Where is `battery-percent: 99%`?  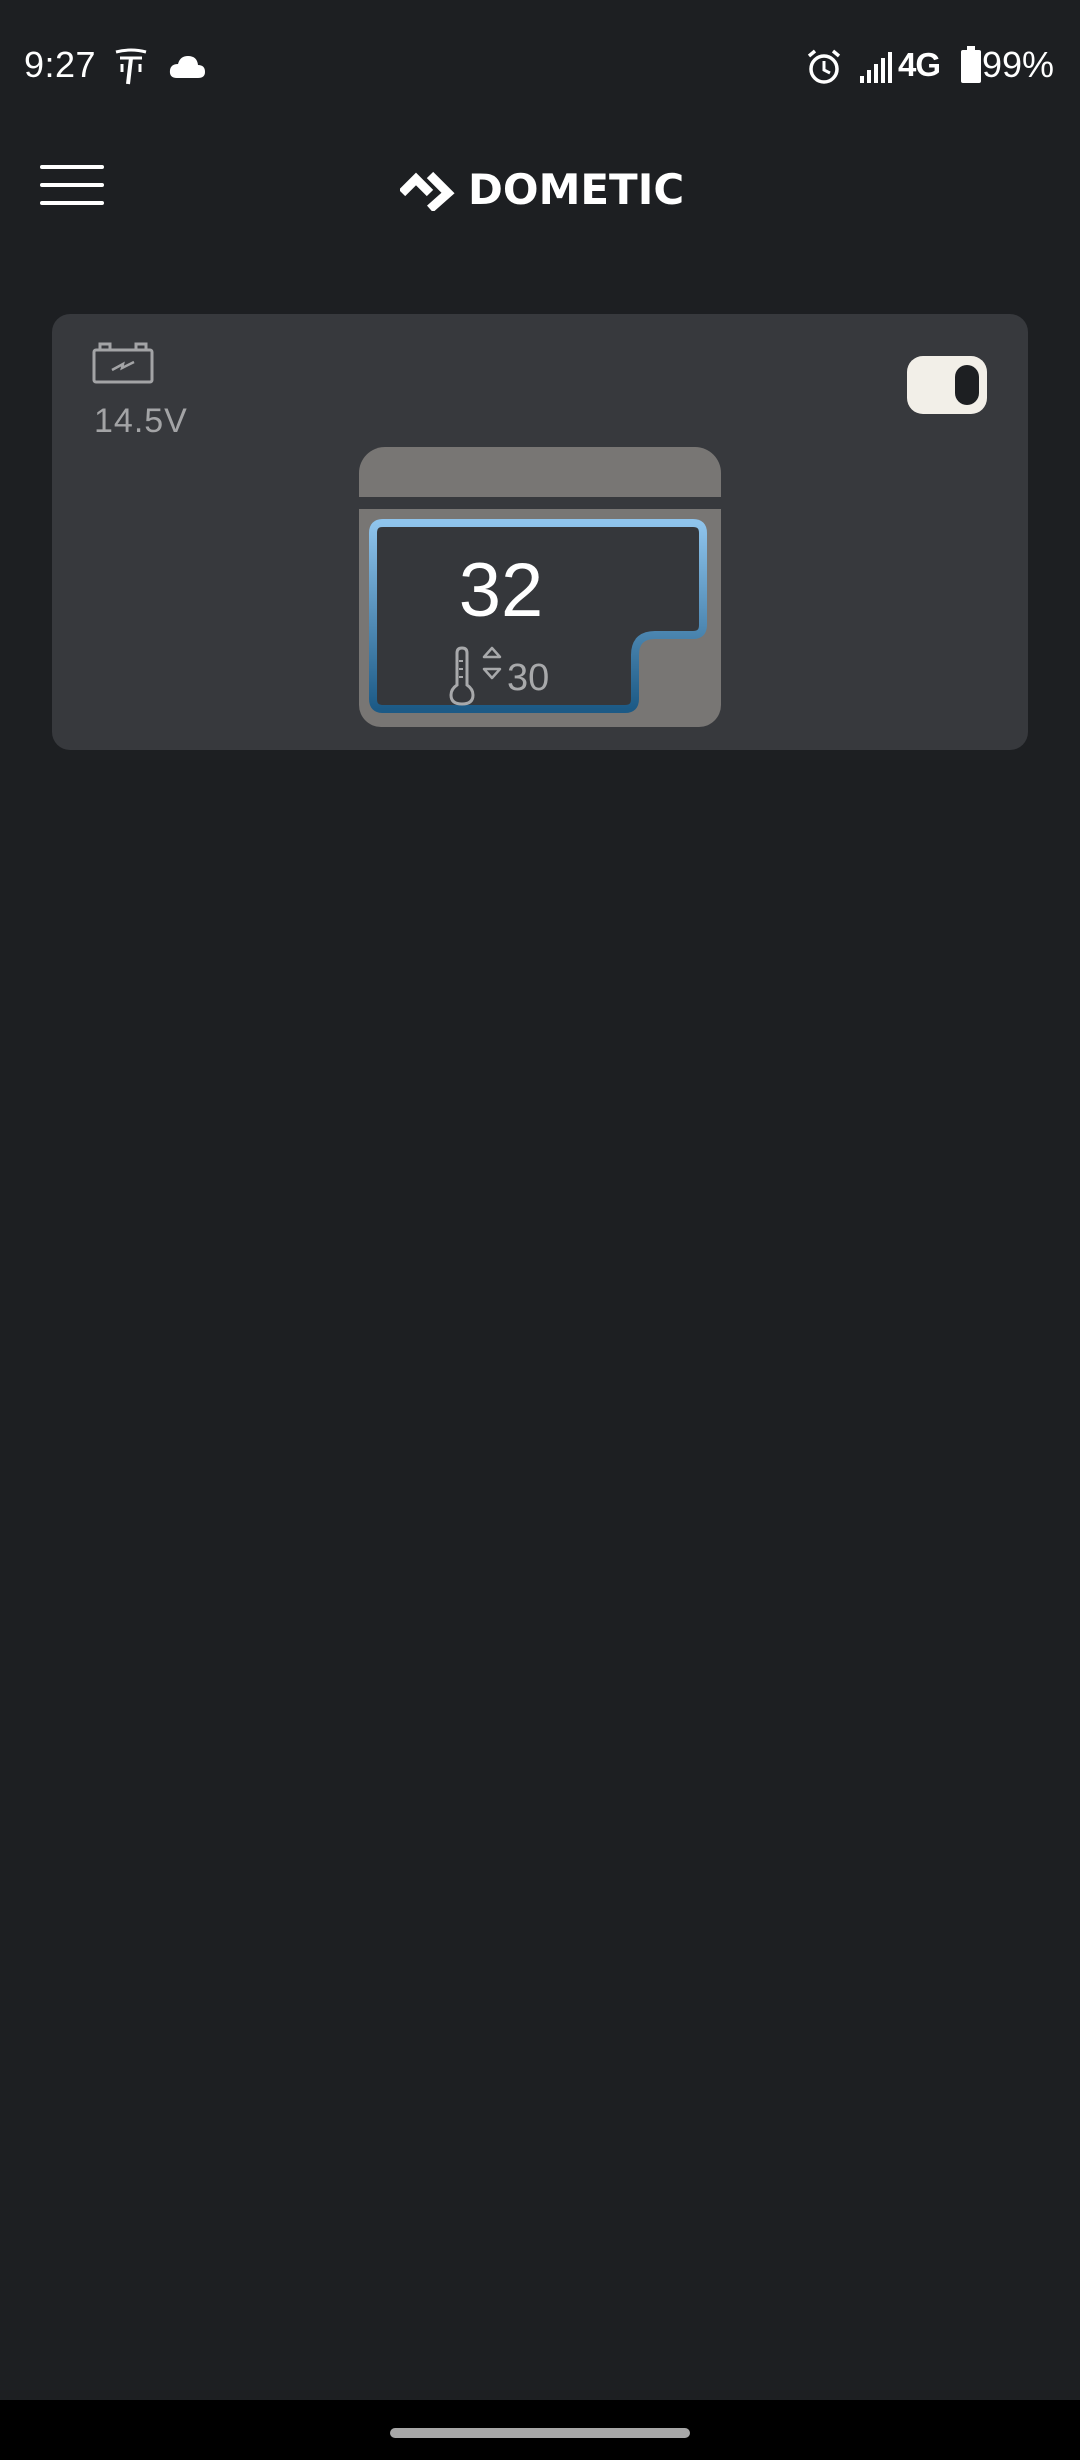 battery-percent: 99% is located at coordinates (1017, 64).